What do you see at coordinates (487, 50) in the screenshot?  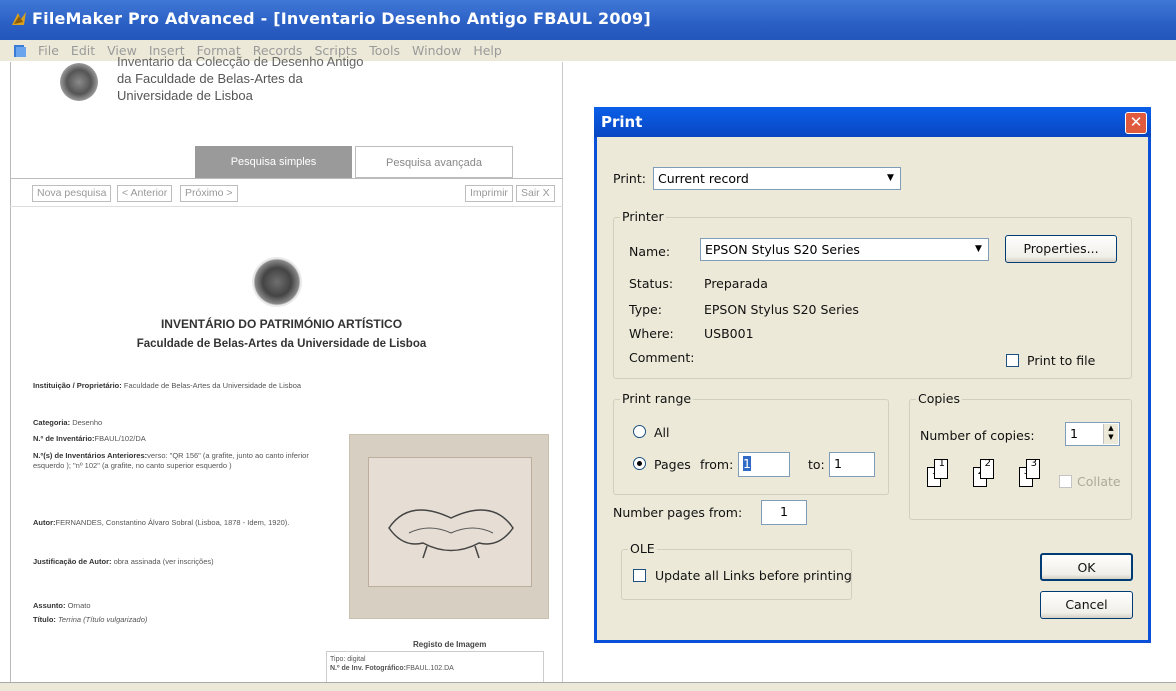 I see `menu-help: Help` at bounding box center [487, 50].